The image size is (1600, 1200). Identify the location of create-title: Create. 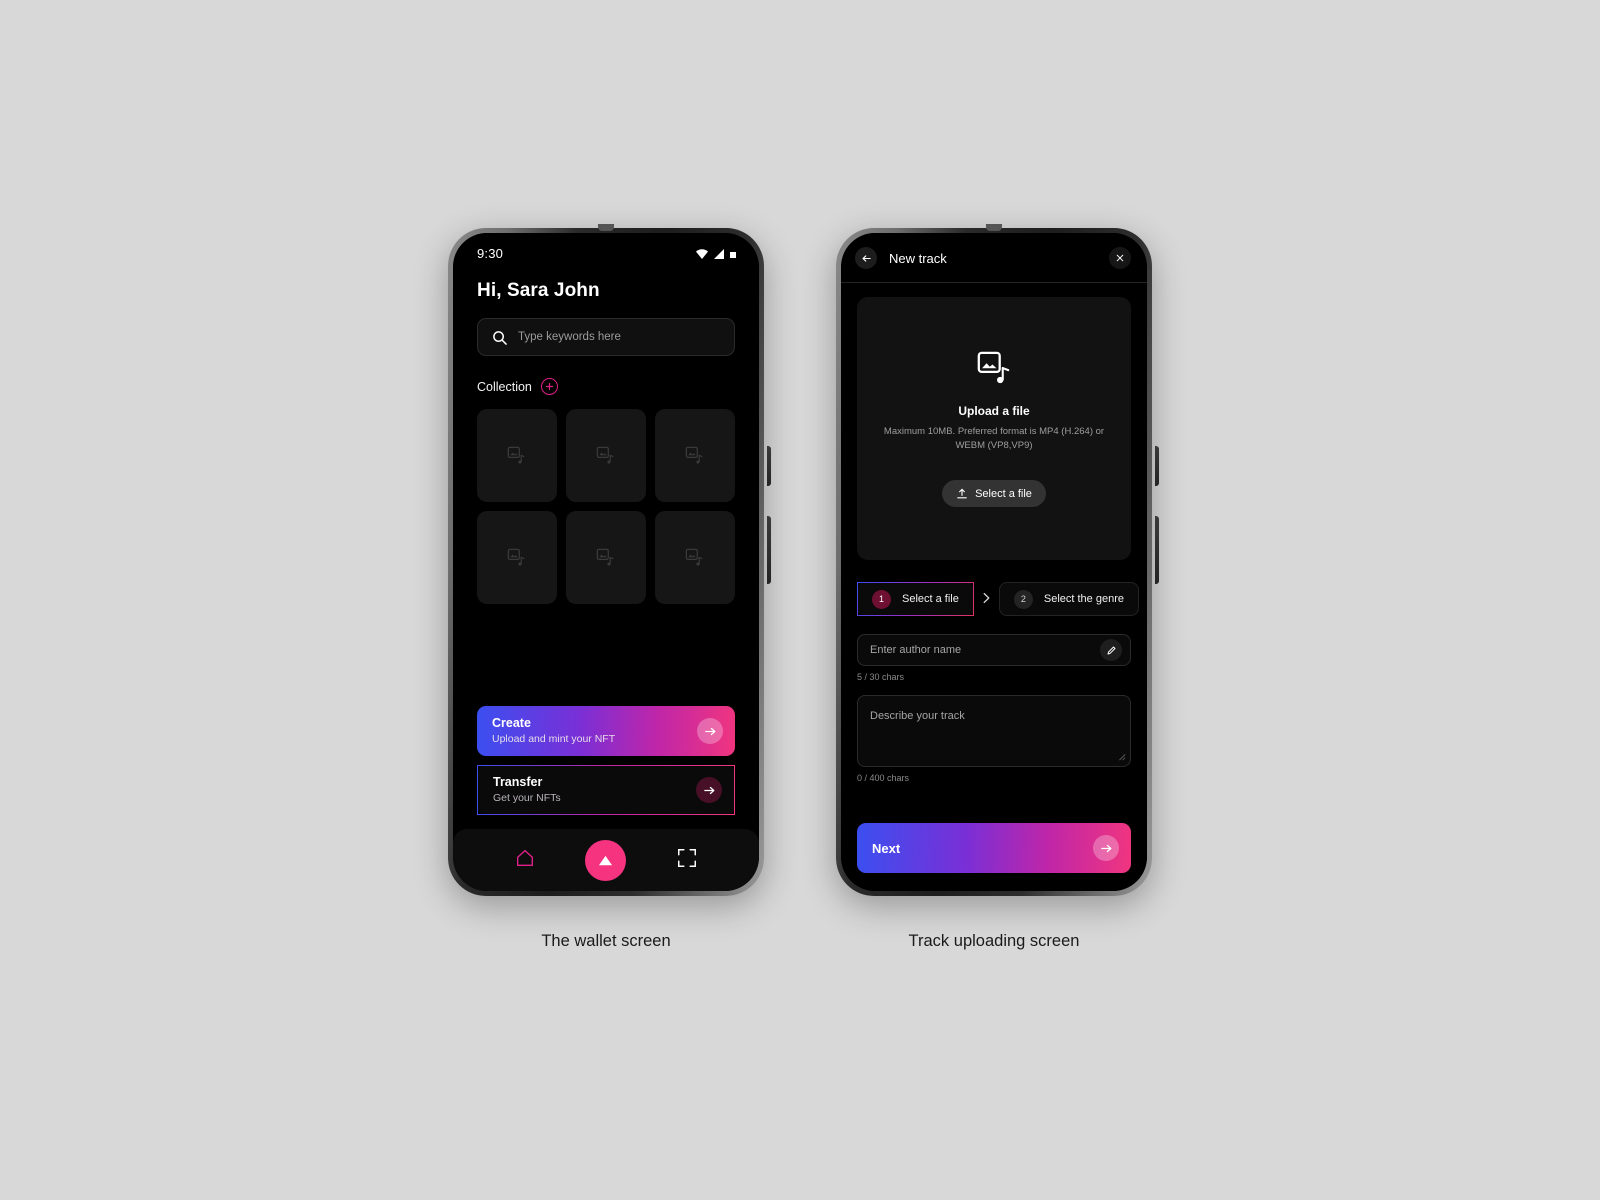
(511, 723).